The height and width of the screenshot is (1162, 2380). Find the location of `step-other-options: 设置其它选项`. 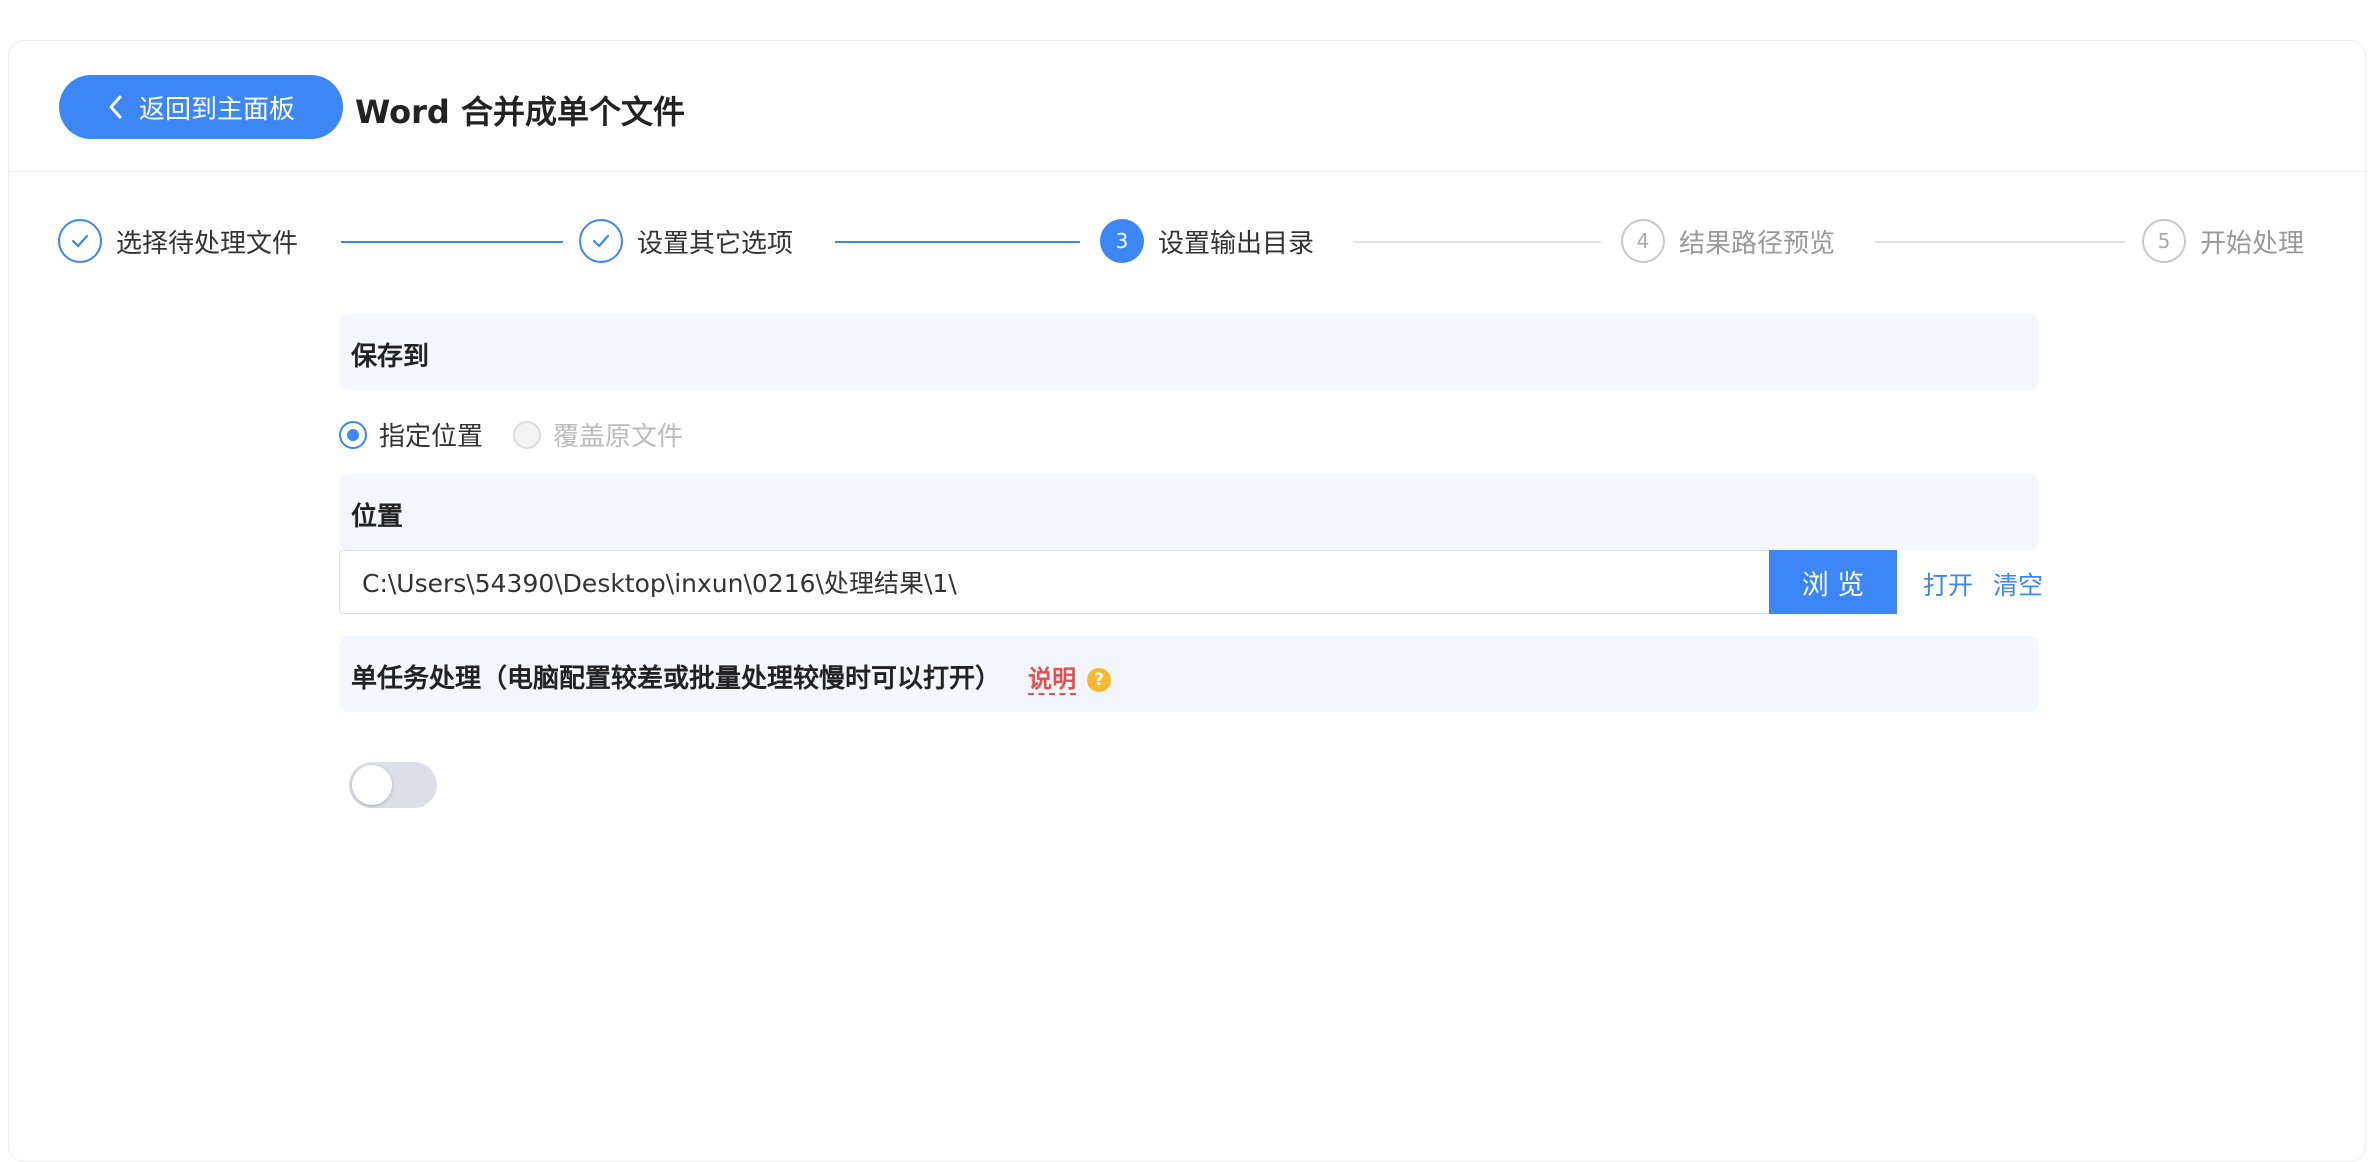

step-other-options: 设置其它选项 is located at coordinates (686, 241).